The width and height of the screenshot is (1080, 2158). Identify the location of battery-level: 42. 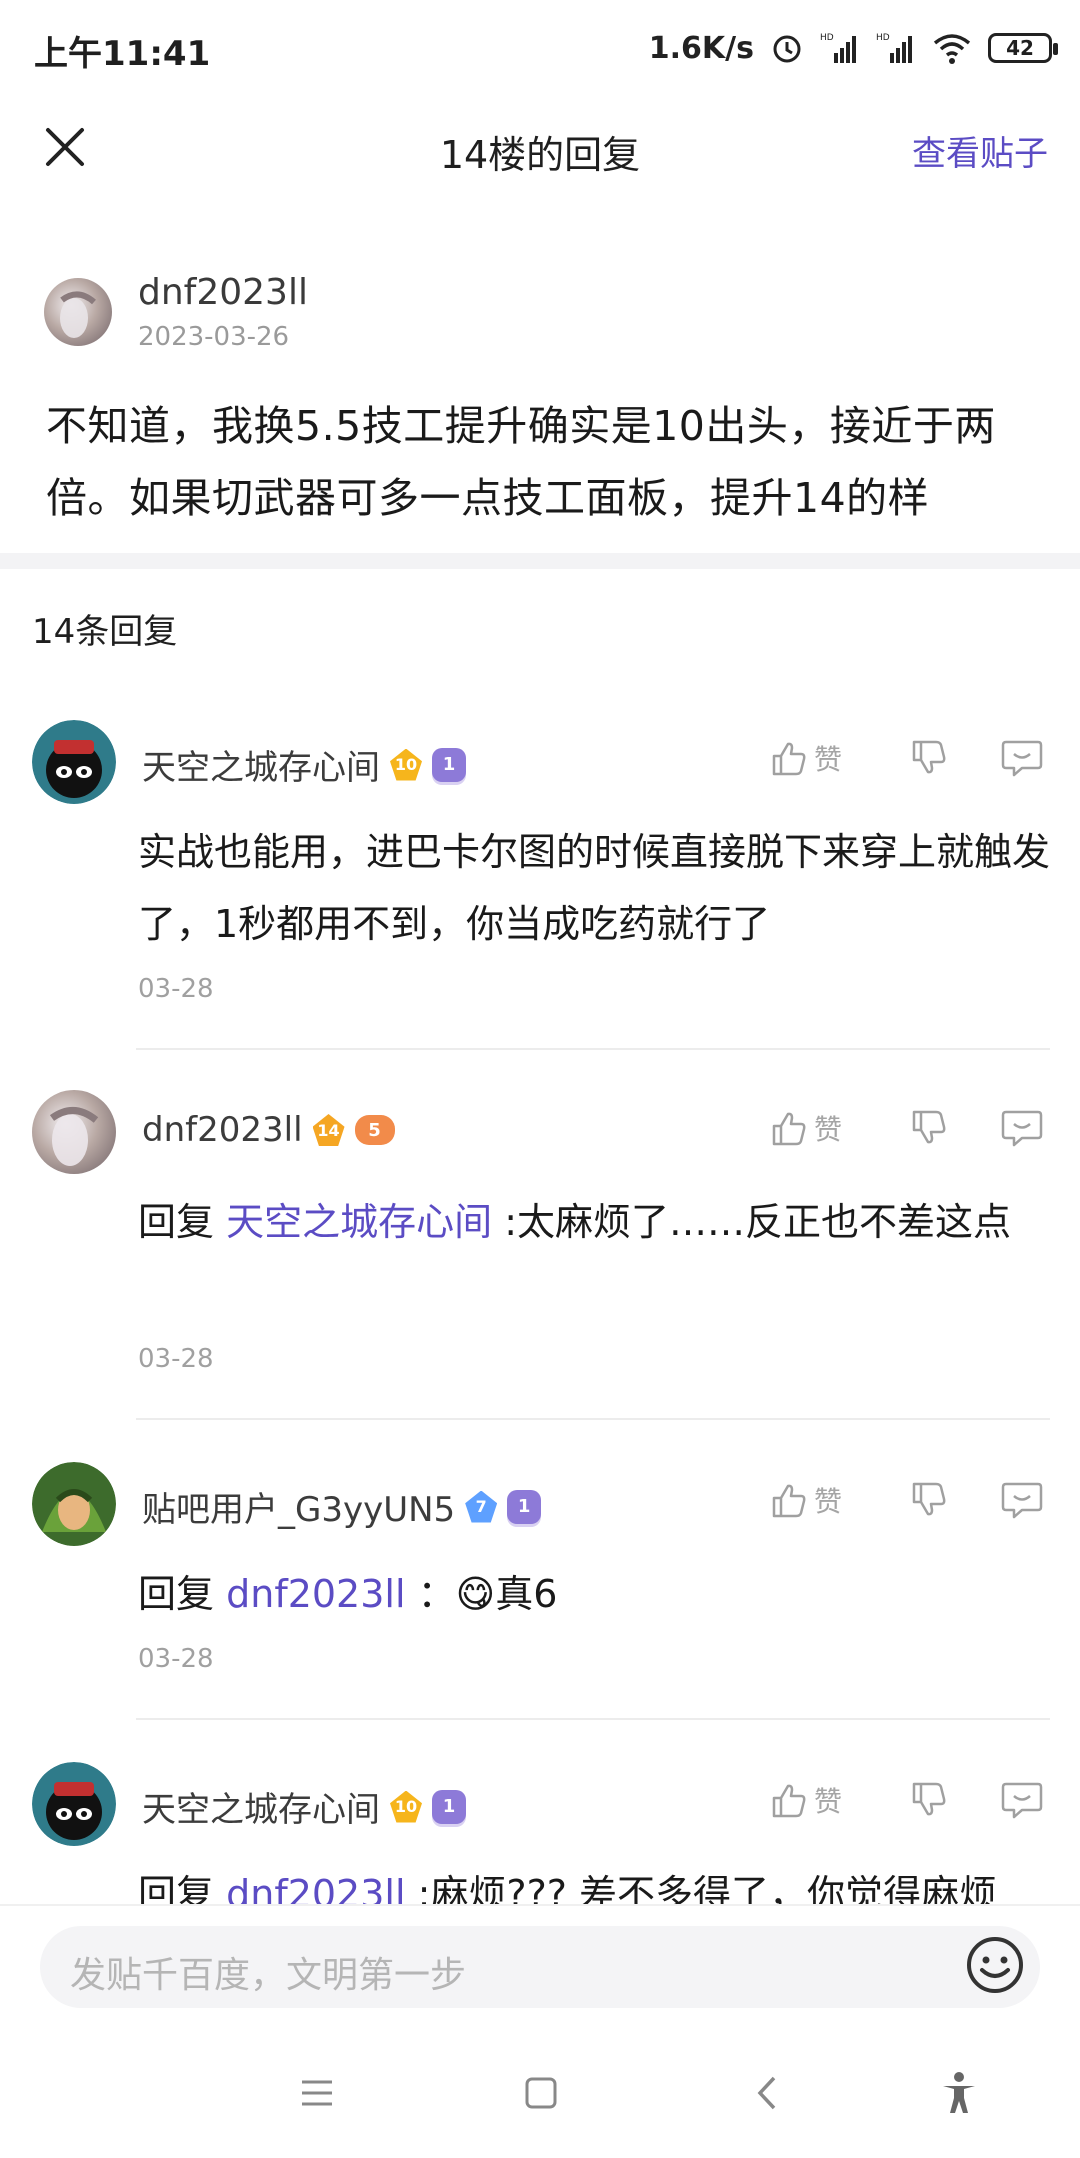
(1020, 48).